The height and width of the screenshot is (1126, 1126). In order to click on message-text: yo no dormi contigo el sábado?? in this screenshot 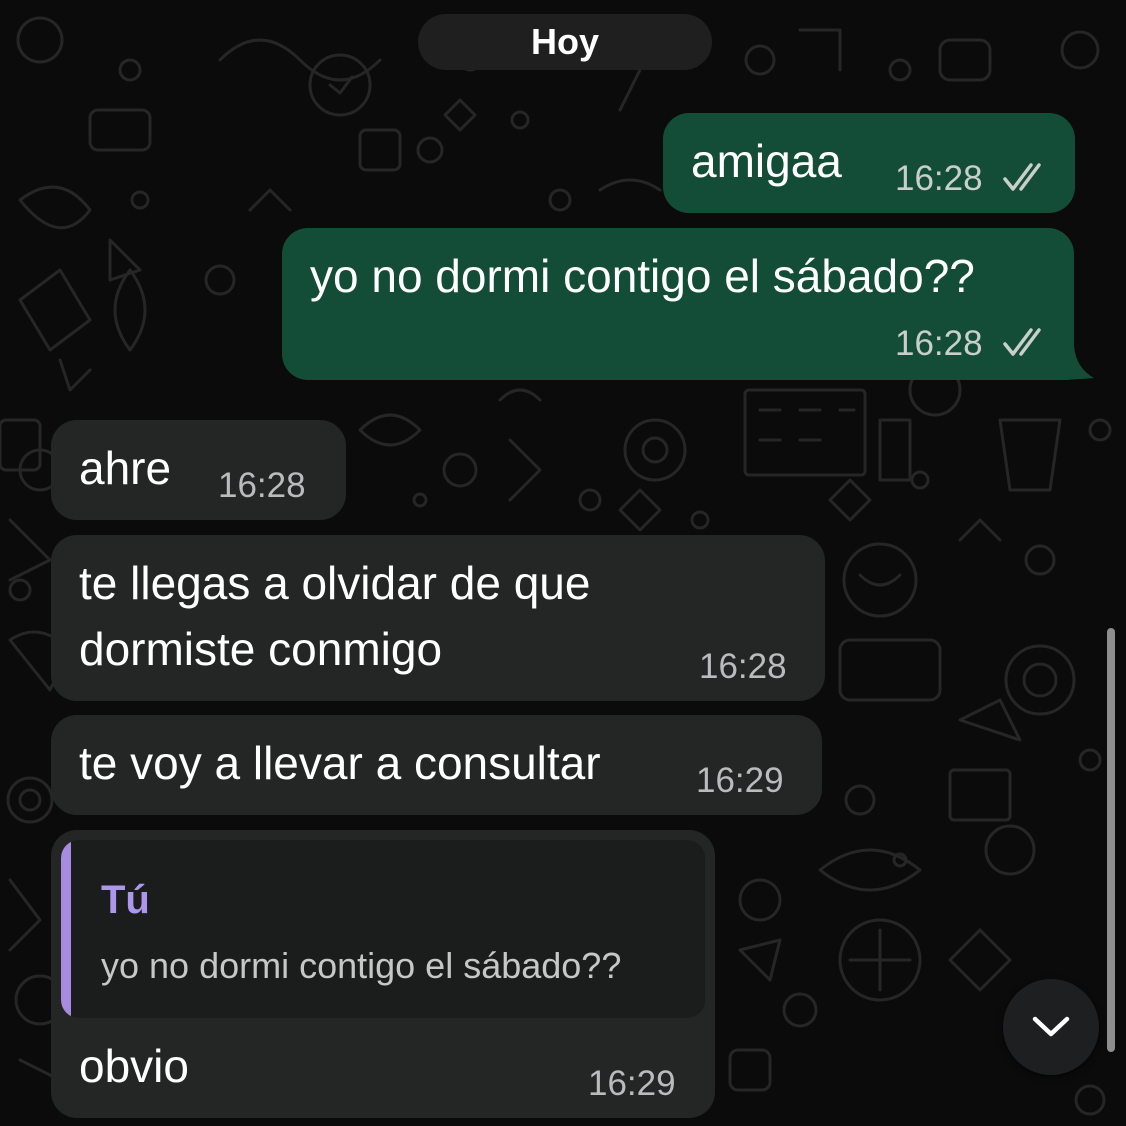, I will do `click(642, 276)`.